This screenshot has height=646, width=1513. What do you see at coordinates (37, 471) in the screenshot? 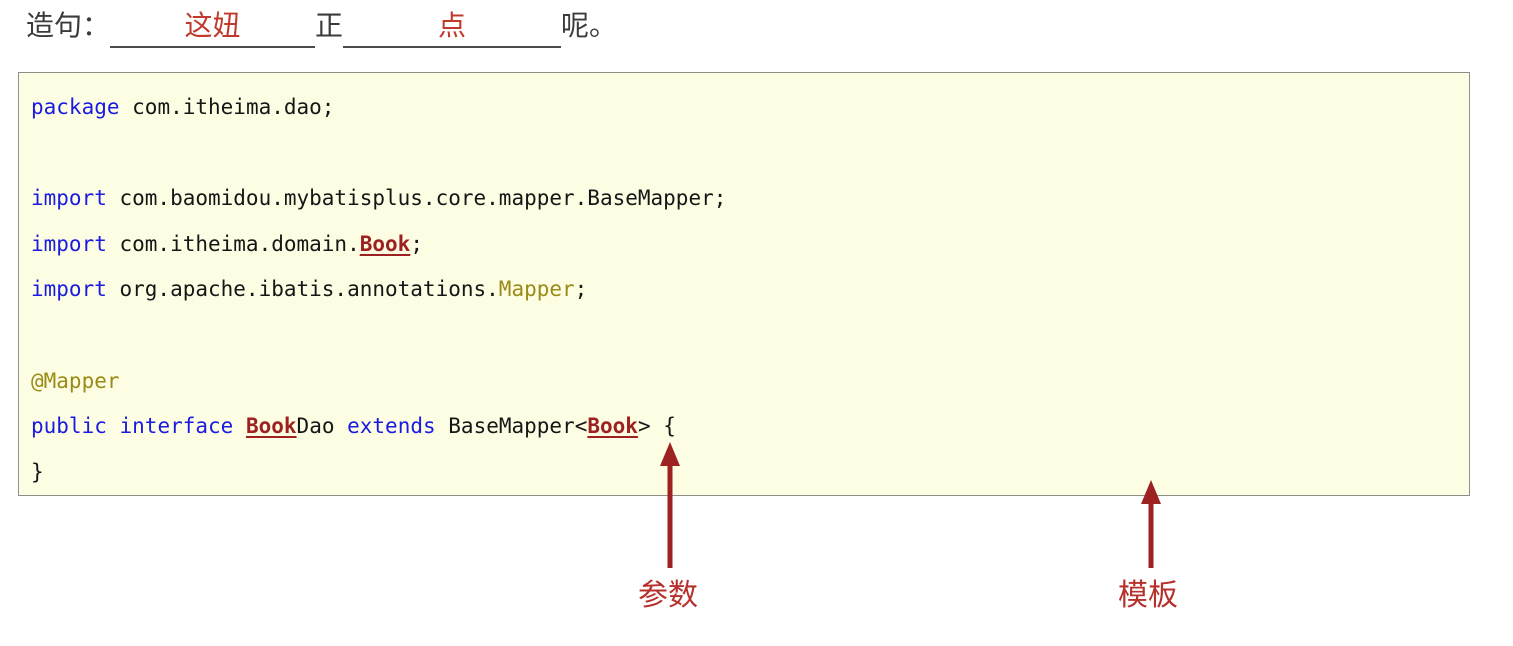
I see `code-token: }` at bounding box center [37, 471].